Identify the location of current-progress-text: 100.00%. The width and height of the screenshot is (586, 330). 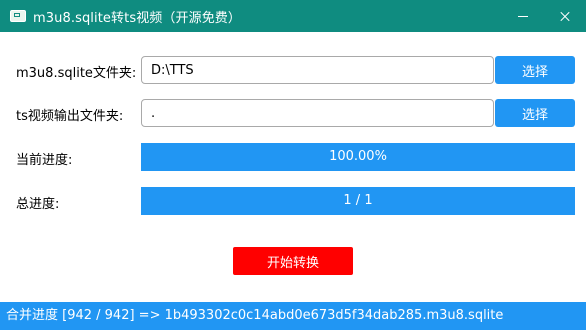
(358, 156).